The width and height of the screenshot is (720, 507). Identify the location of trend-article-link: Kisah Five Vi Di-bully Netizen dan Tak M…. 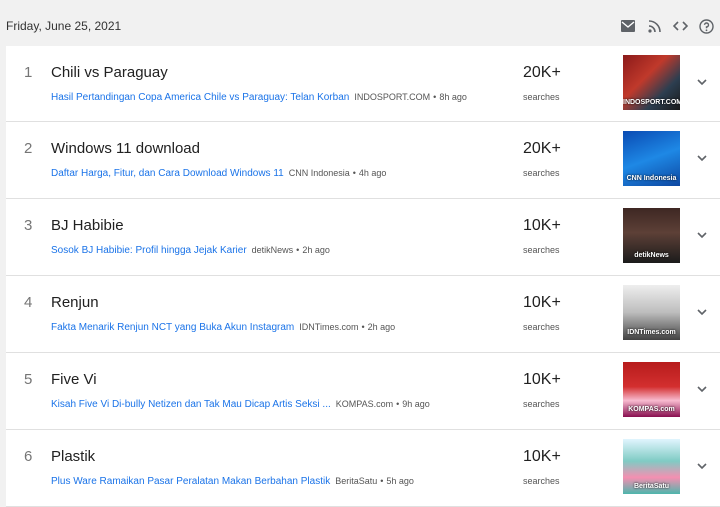
(191, 404).